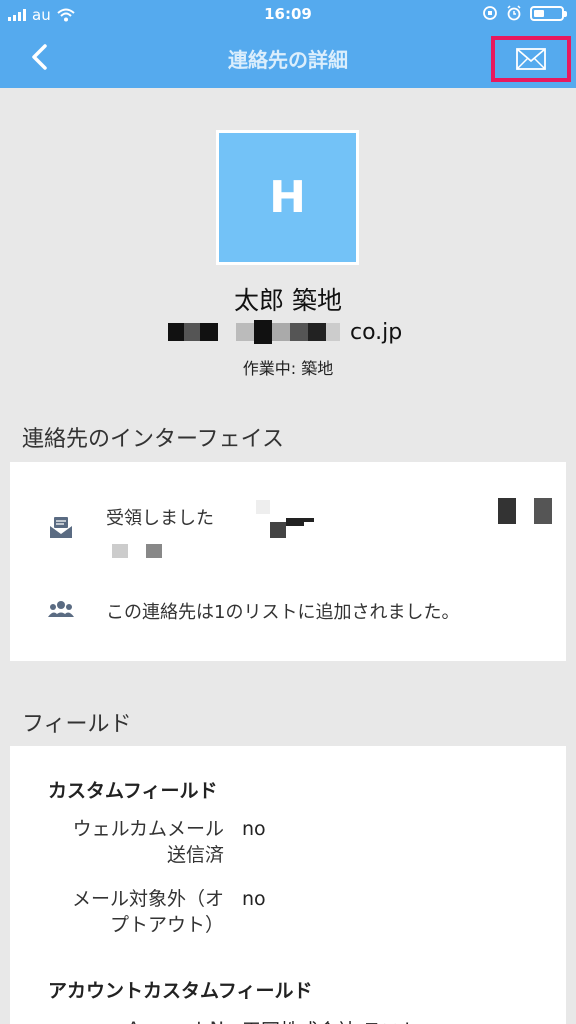 The height and width of the screenshot is (1024, 576). What do you see at coordinates (287, 197) in the screenshot?
I see `avatar: H` at bounding box center [287, 197].